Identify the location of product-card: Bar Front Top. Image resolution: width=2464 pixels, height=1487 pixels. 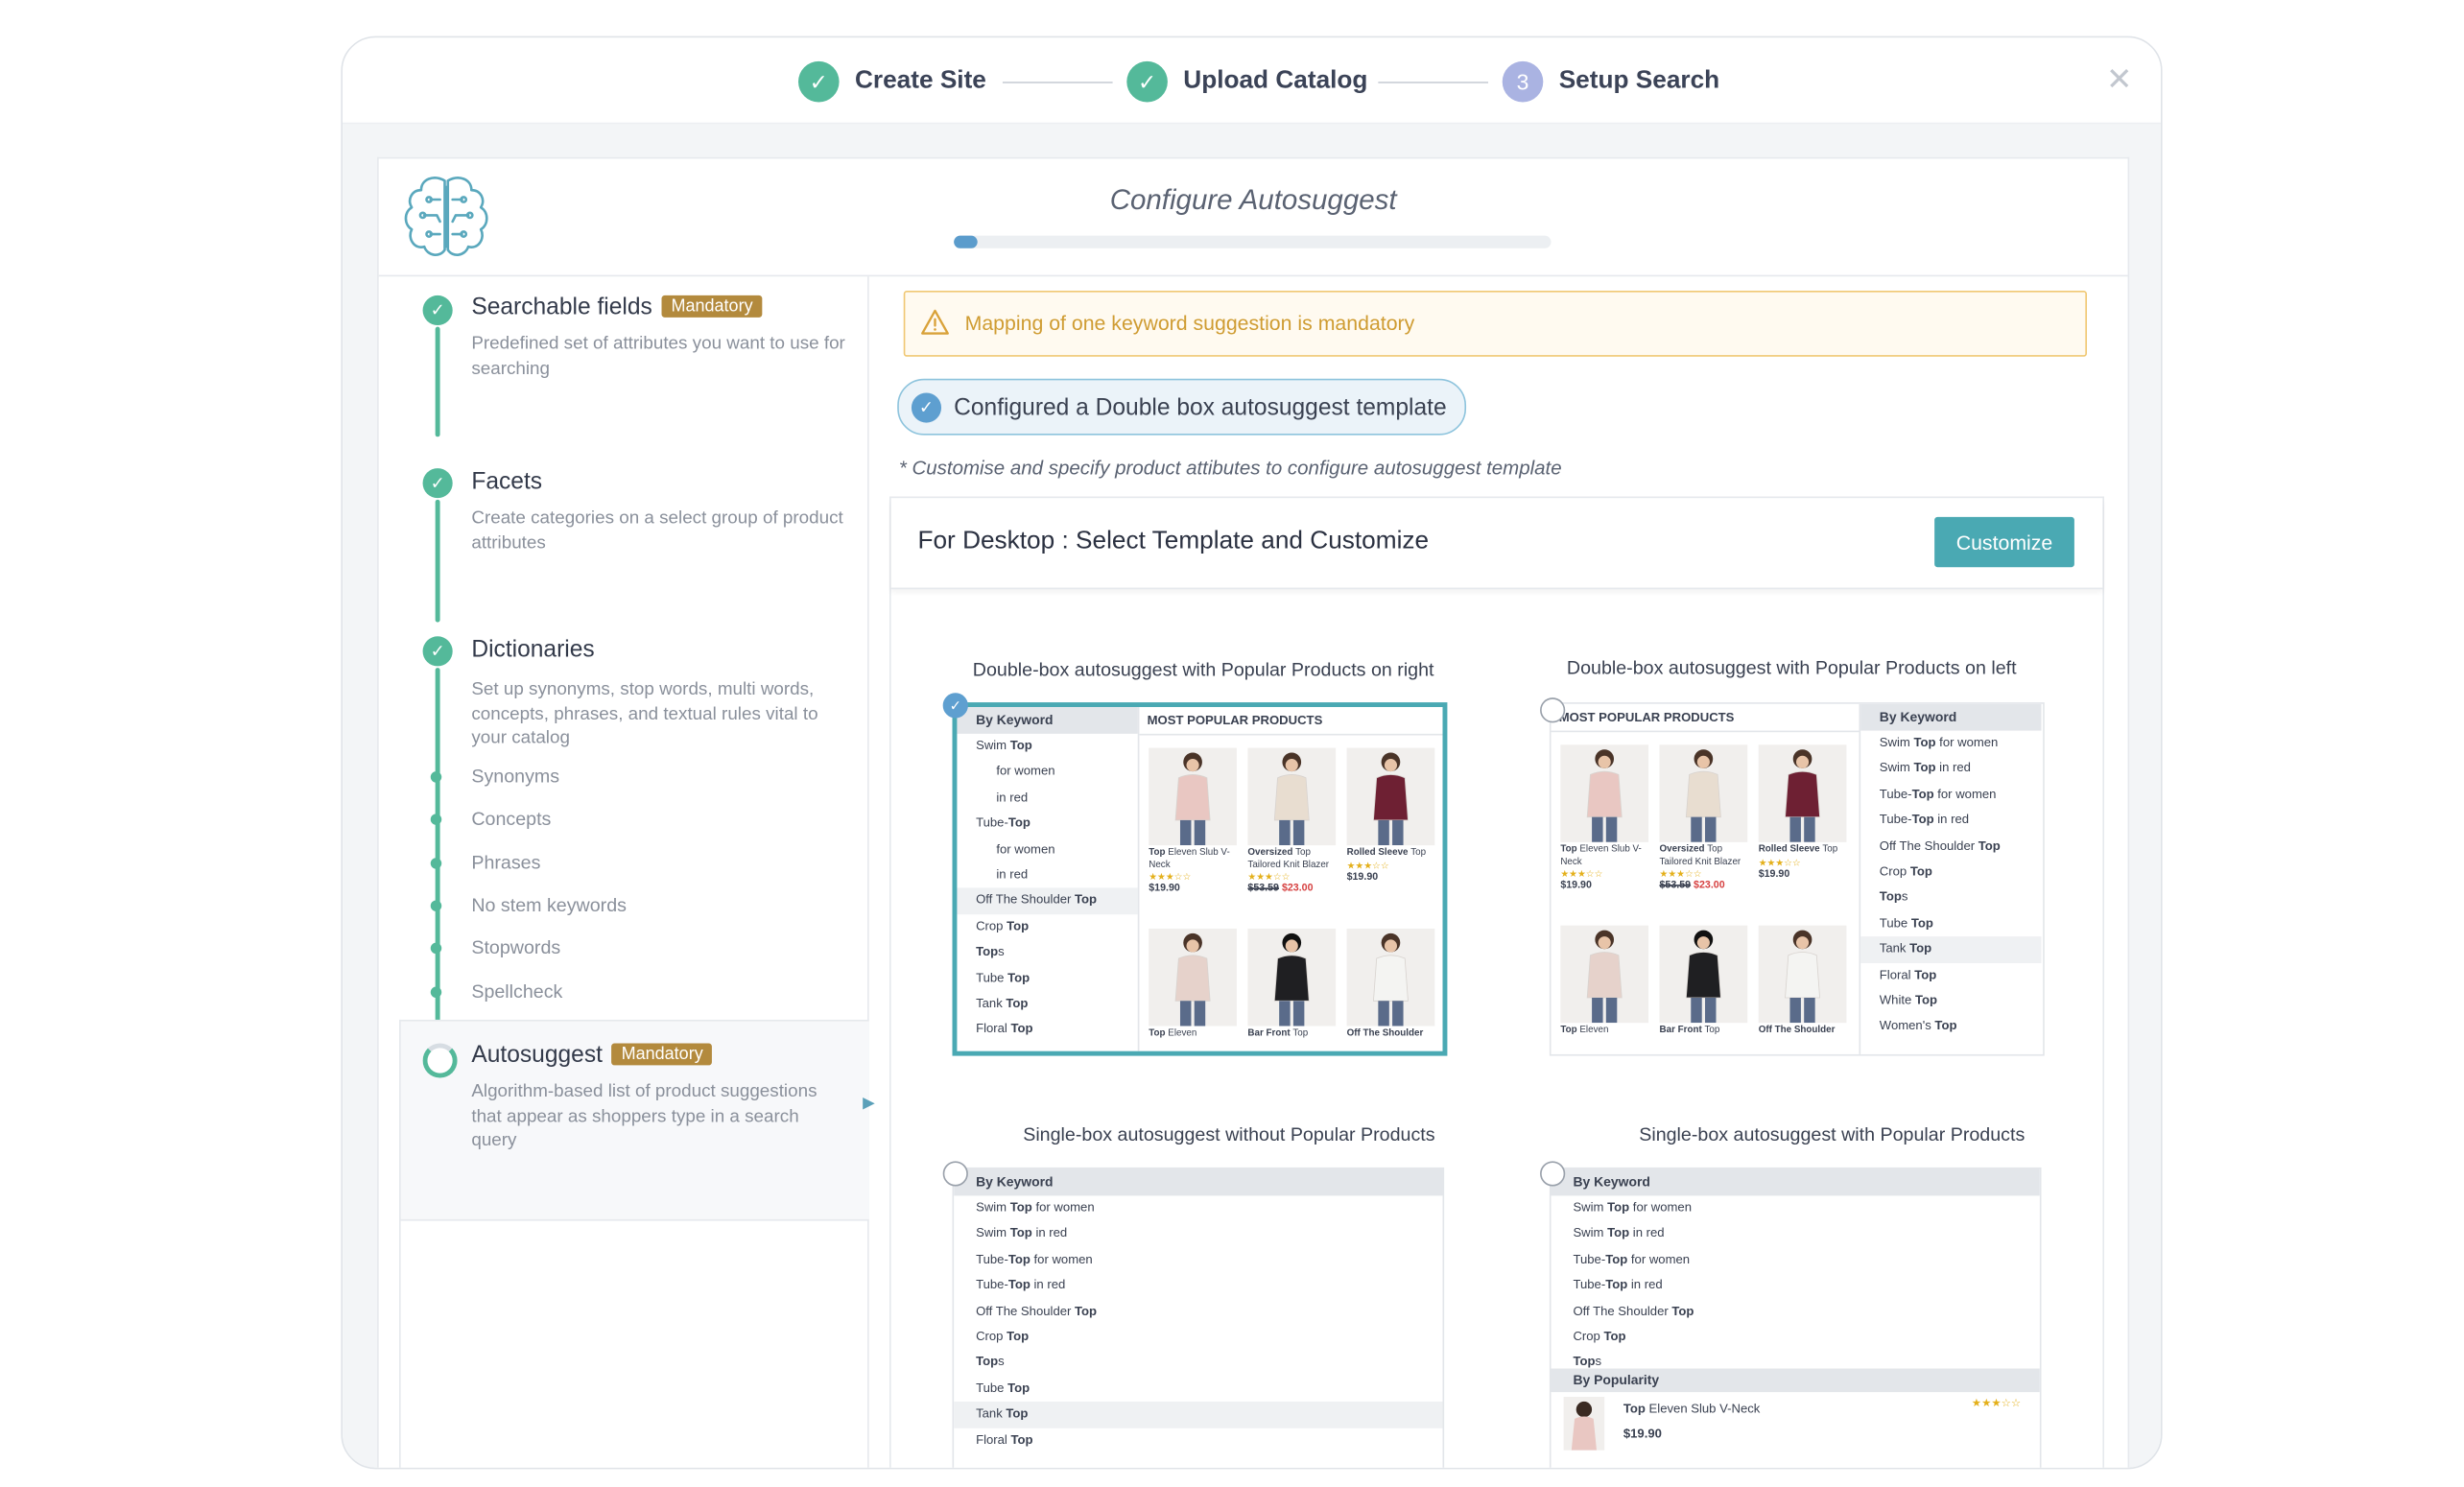
(1293, 984).